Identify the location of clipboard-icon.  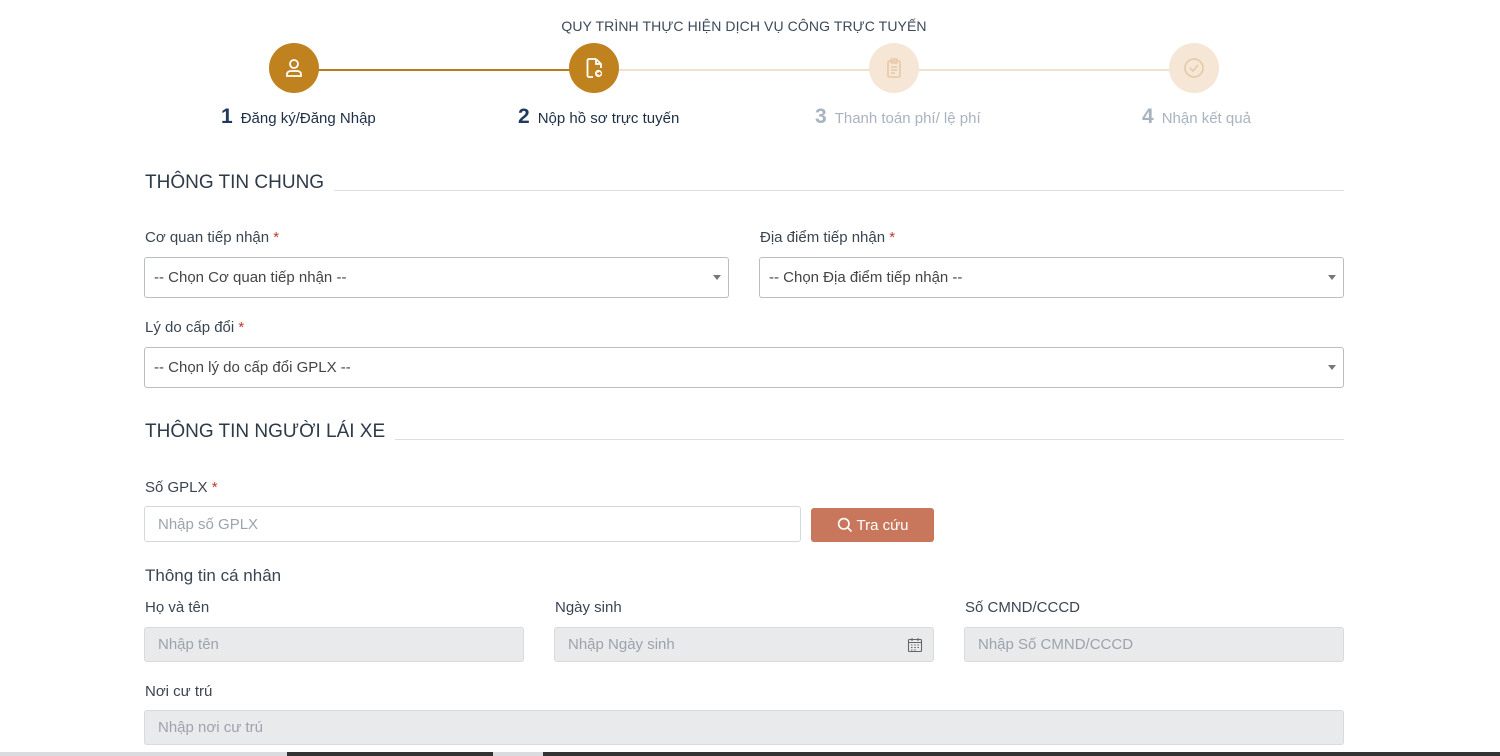
(894, 68).